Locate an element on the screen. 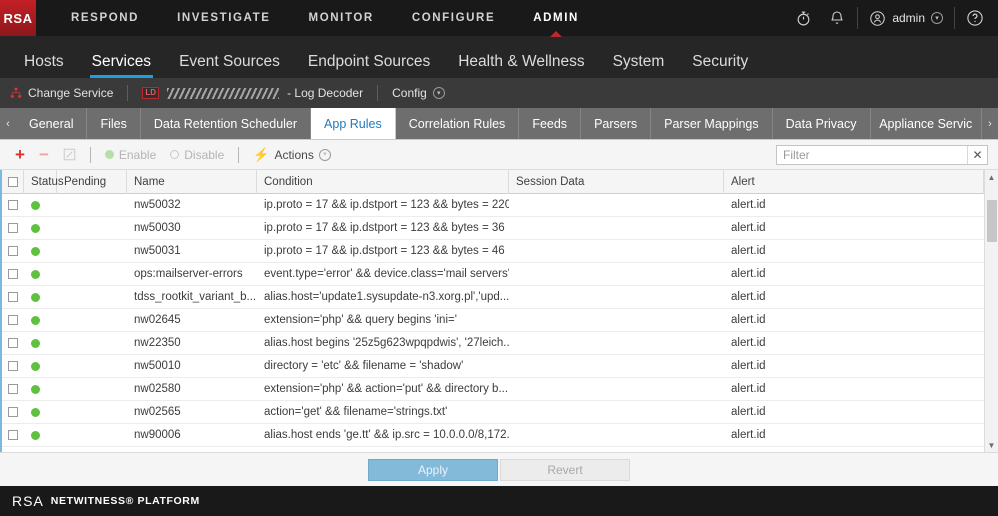  column-header-status: Status is located at coordinates (44, 181).